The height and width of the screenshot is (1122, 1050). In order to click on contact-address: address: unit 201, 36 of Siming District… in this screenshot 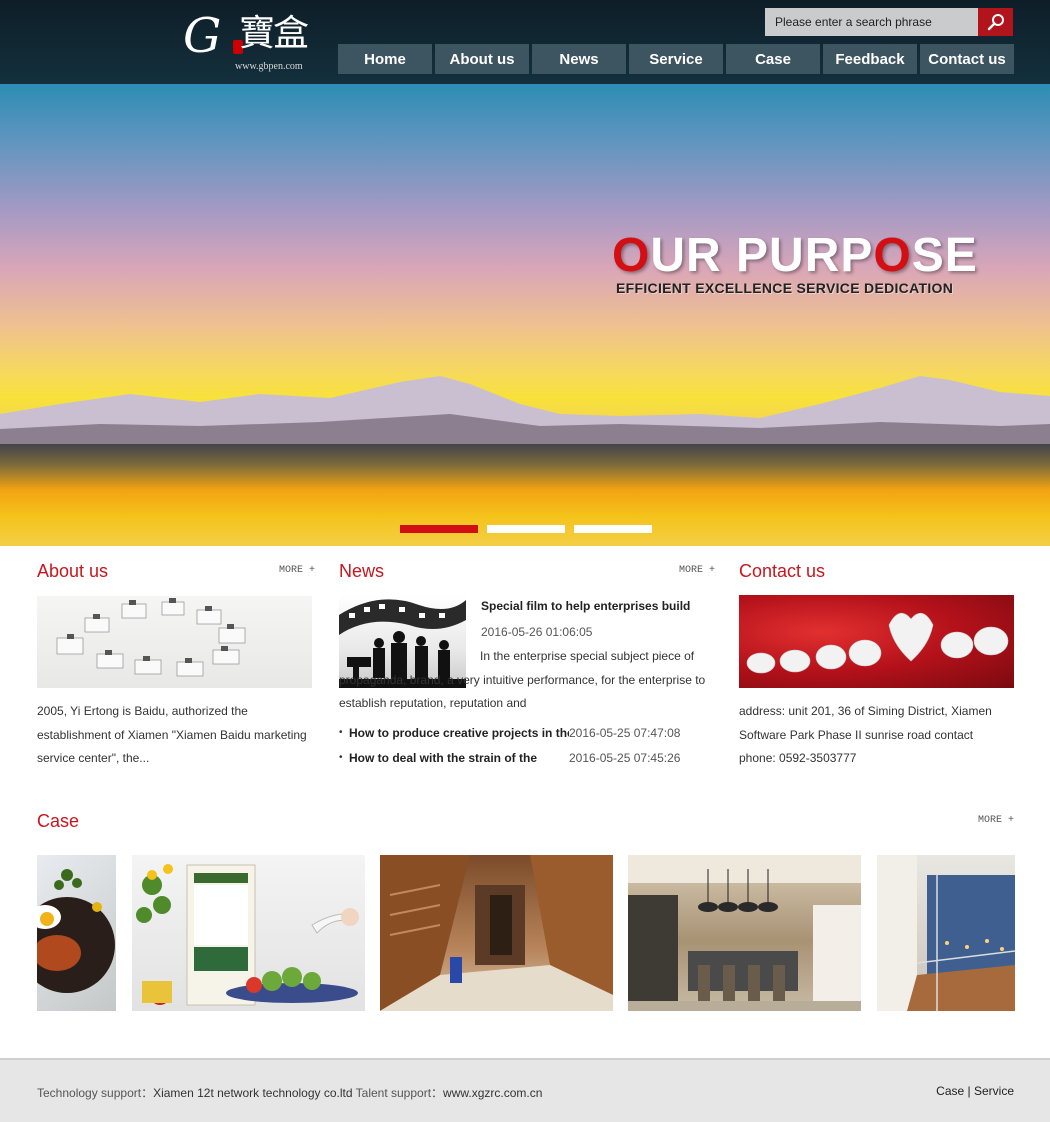, I will do `click(865, 723)`.